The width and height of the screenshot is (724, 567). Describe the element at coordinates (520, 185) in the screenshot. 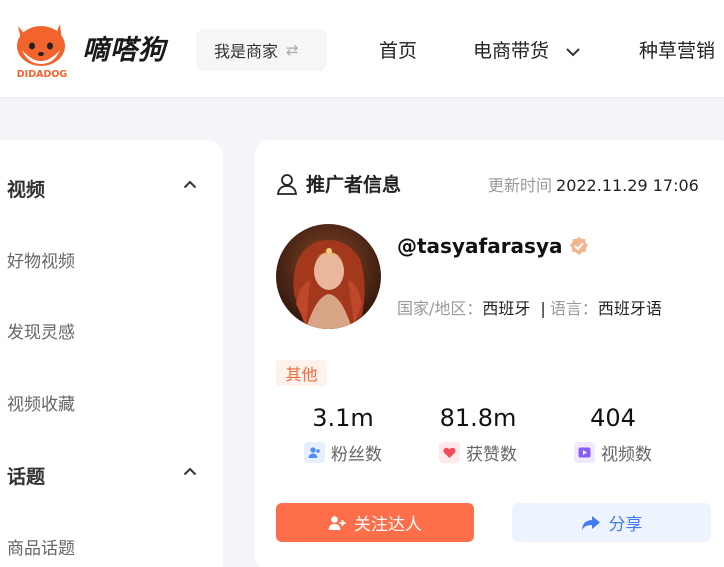

I see `update-time-label: 更新时间` at that location.